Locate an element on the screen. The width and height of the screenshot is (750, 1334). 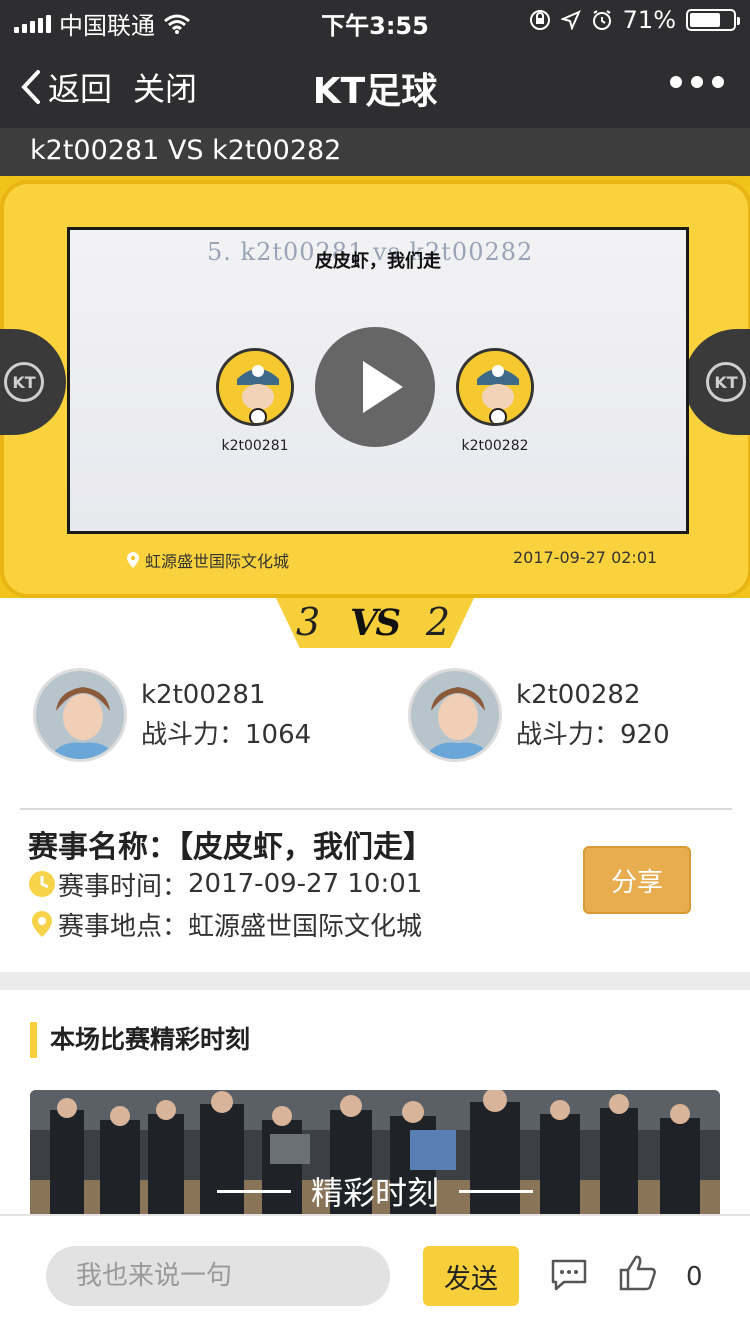
page-title: KT足球 is located at coordinates (375, 91).